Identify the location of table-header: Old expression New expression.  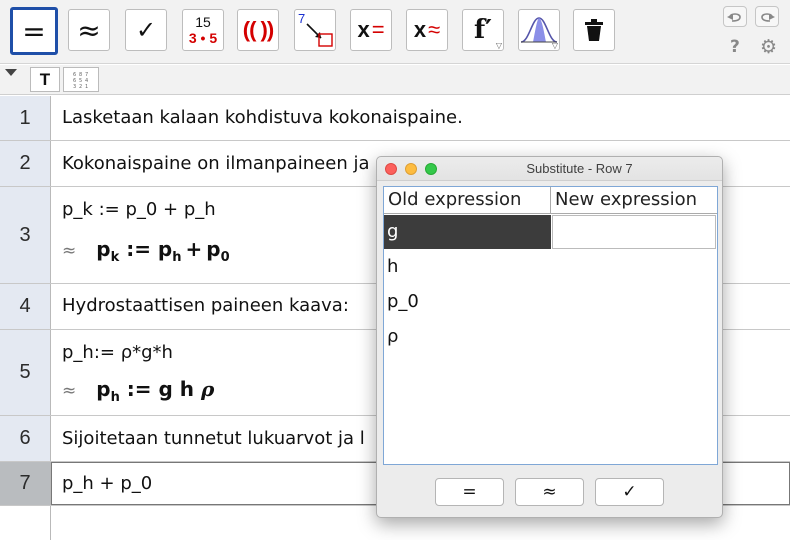
(550, 200).